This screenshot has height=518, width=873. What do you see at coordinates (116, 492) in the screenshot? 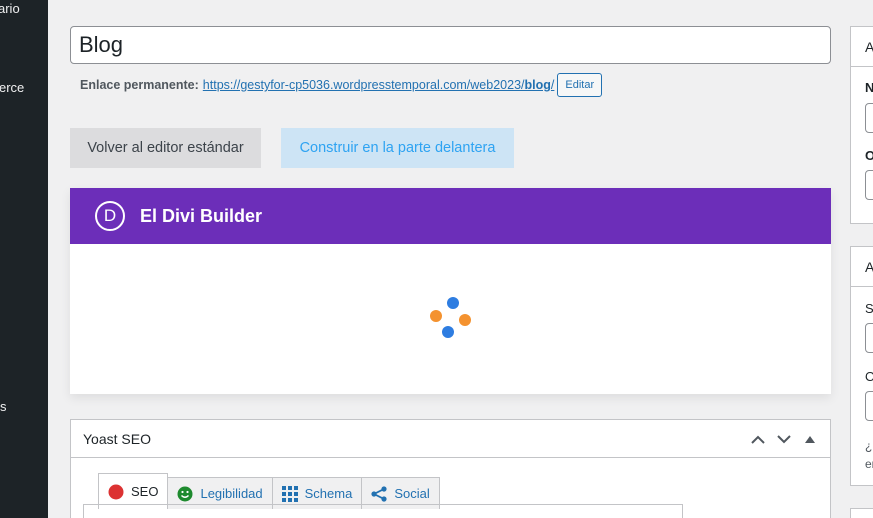
I see `red-circle-icon` at bounding box center [116, 492].